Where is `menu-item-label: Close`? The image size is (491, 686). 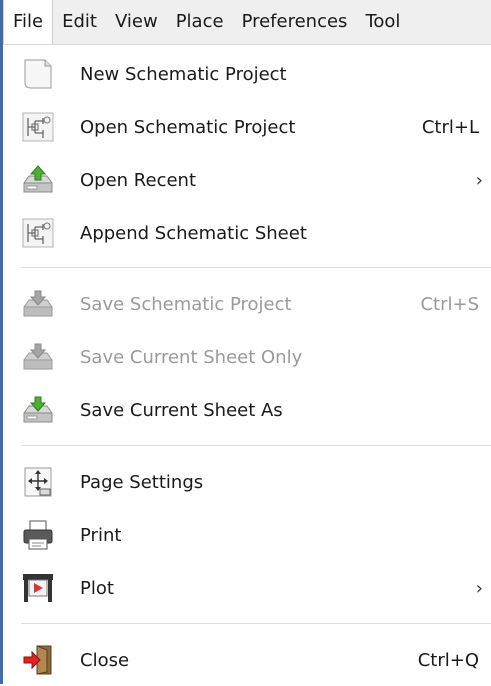 menu-item-label: Close is located at coordinates (105, 660).